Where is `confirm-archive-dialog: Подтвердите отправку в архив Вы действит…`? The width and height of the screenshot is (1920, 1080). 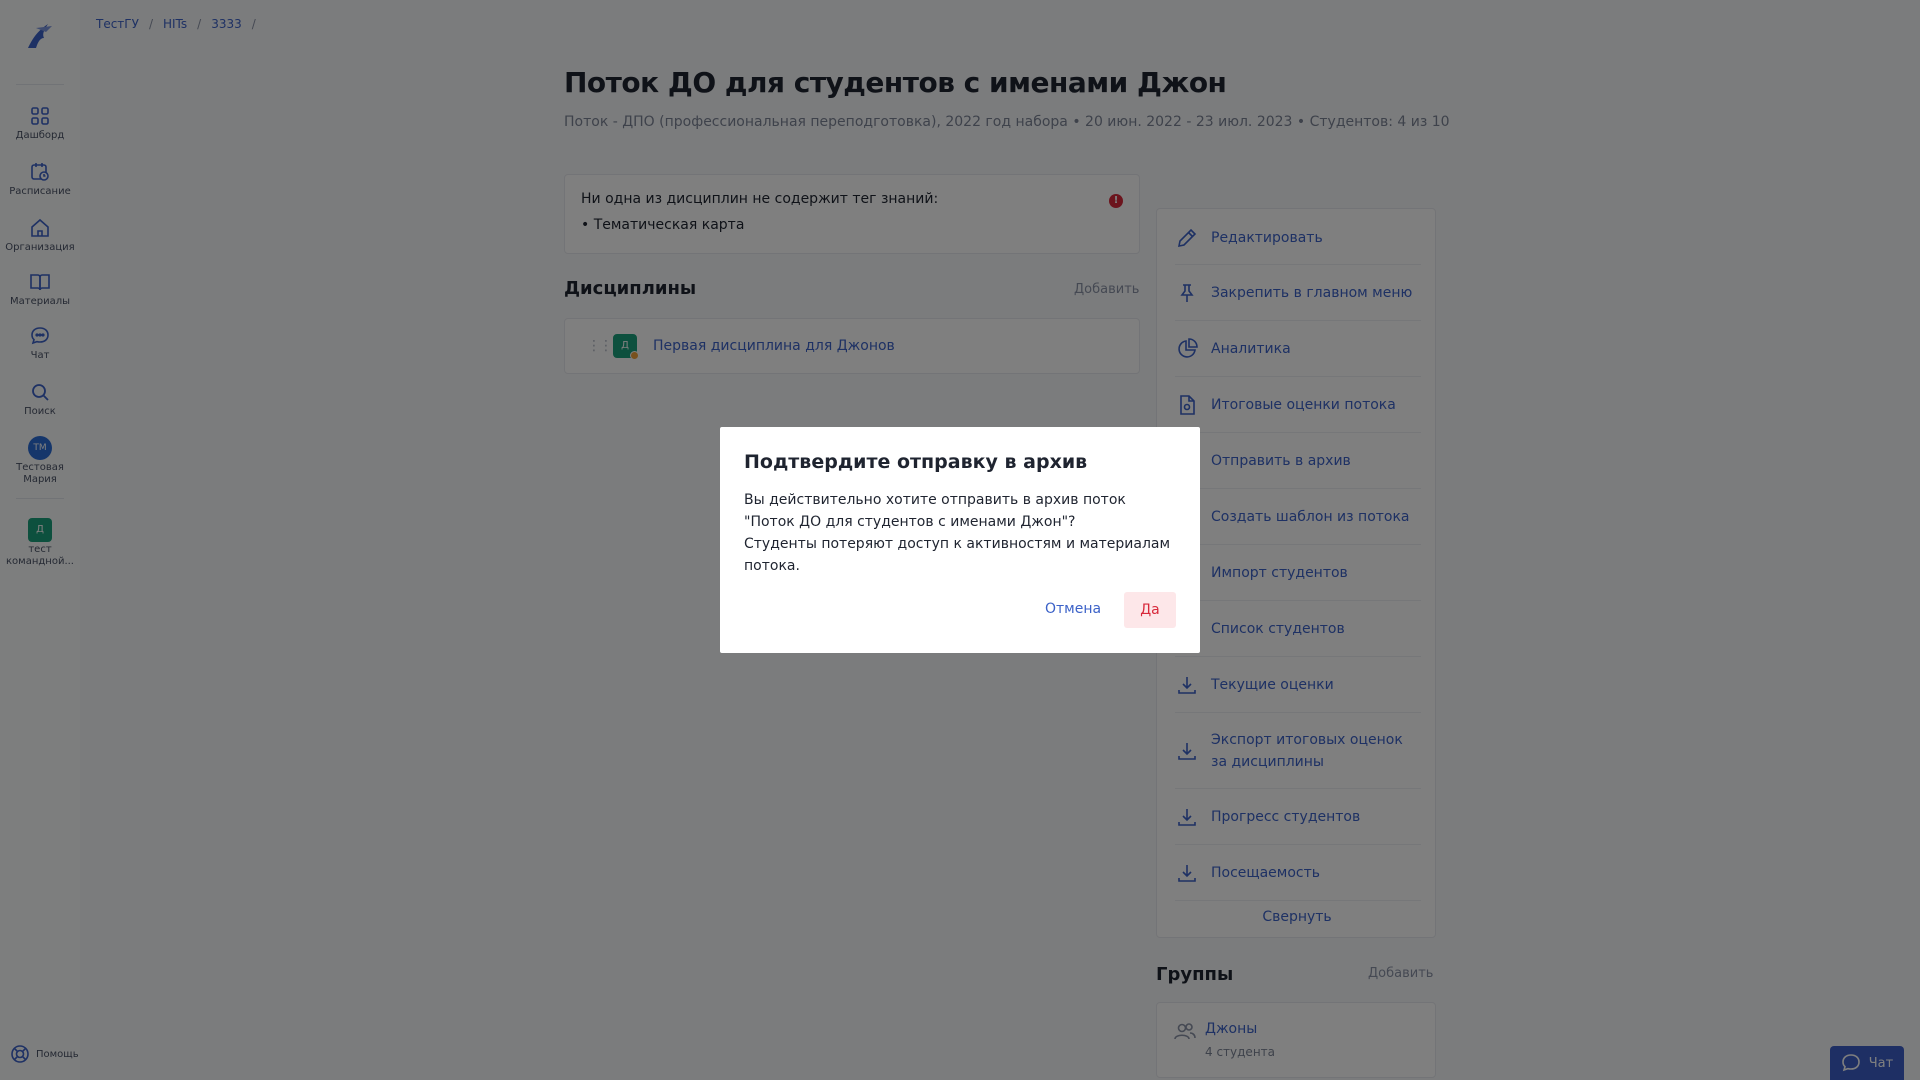 confirm-archive-dialog: Подтвердите отправку в архив Вы действит… is located at coordinates (960, 540).